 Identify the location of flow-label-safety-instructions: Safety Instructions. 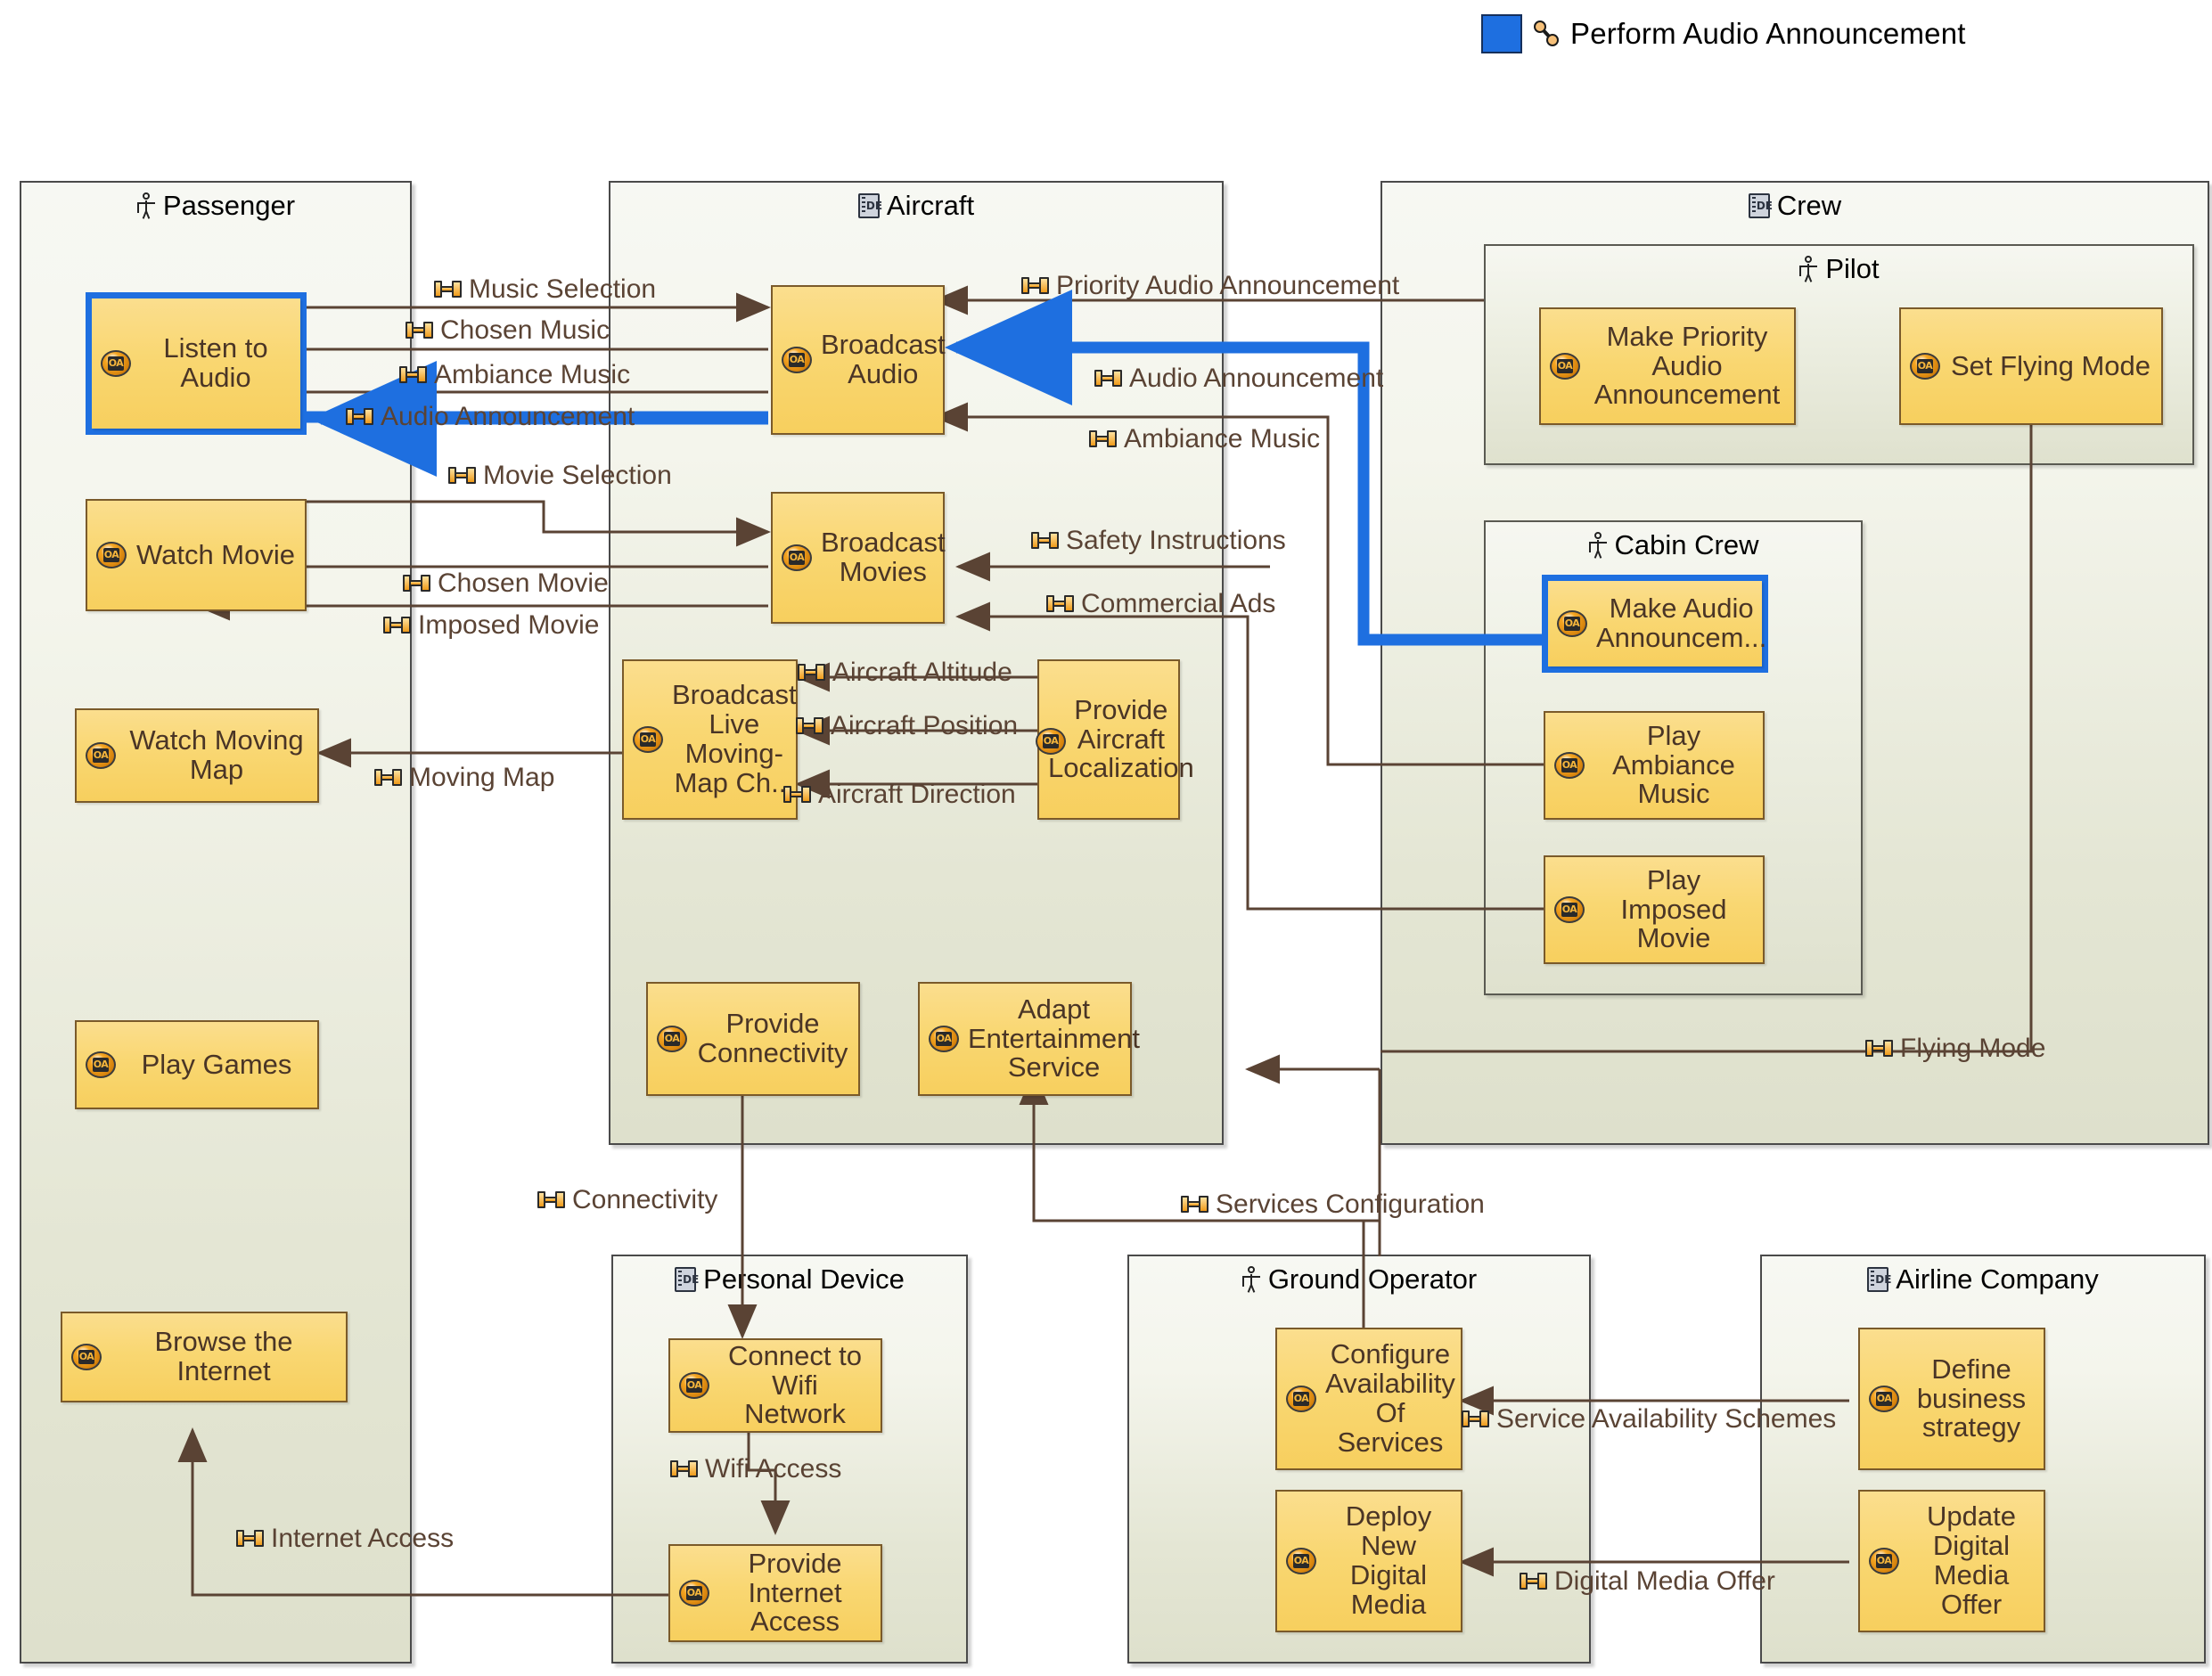
(1158, 540).